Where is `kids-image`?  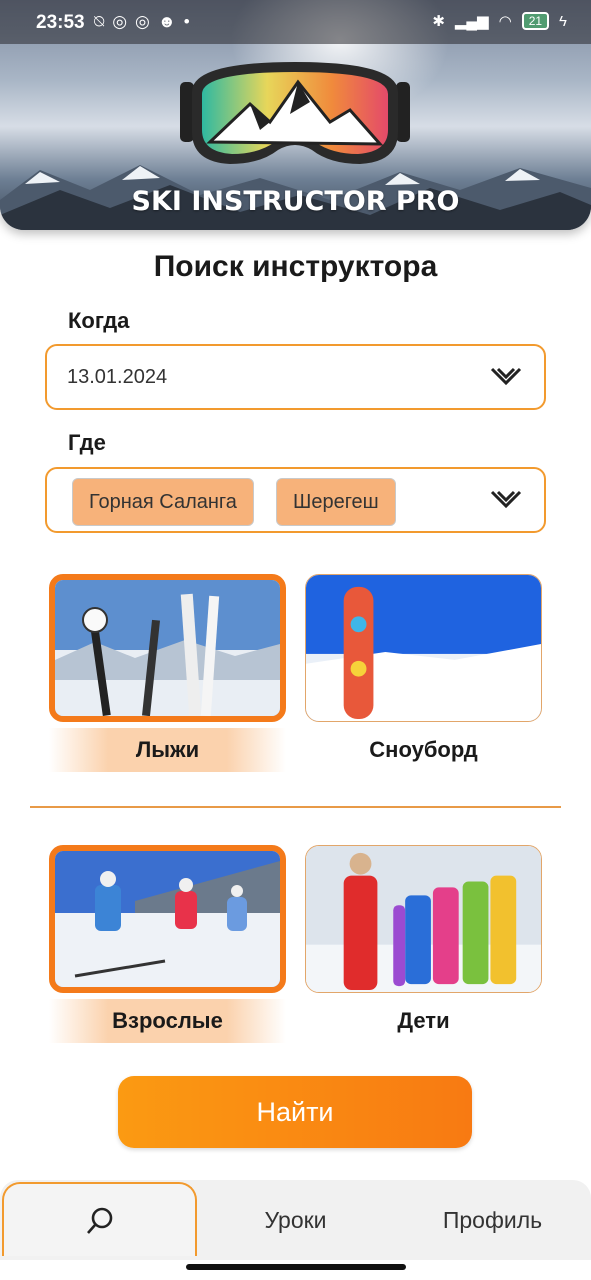
kids-image is located at coordinates (423, 919).